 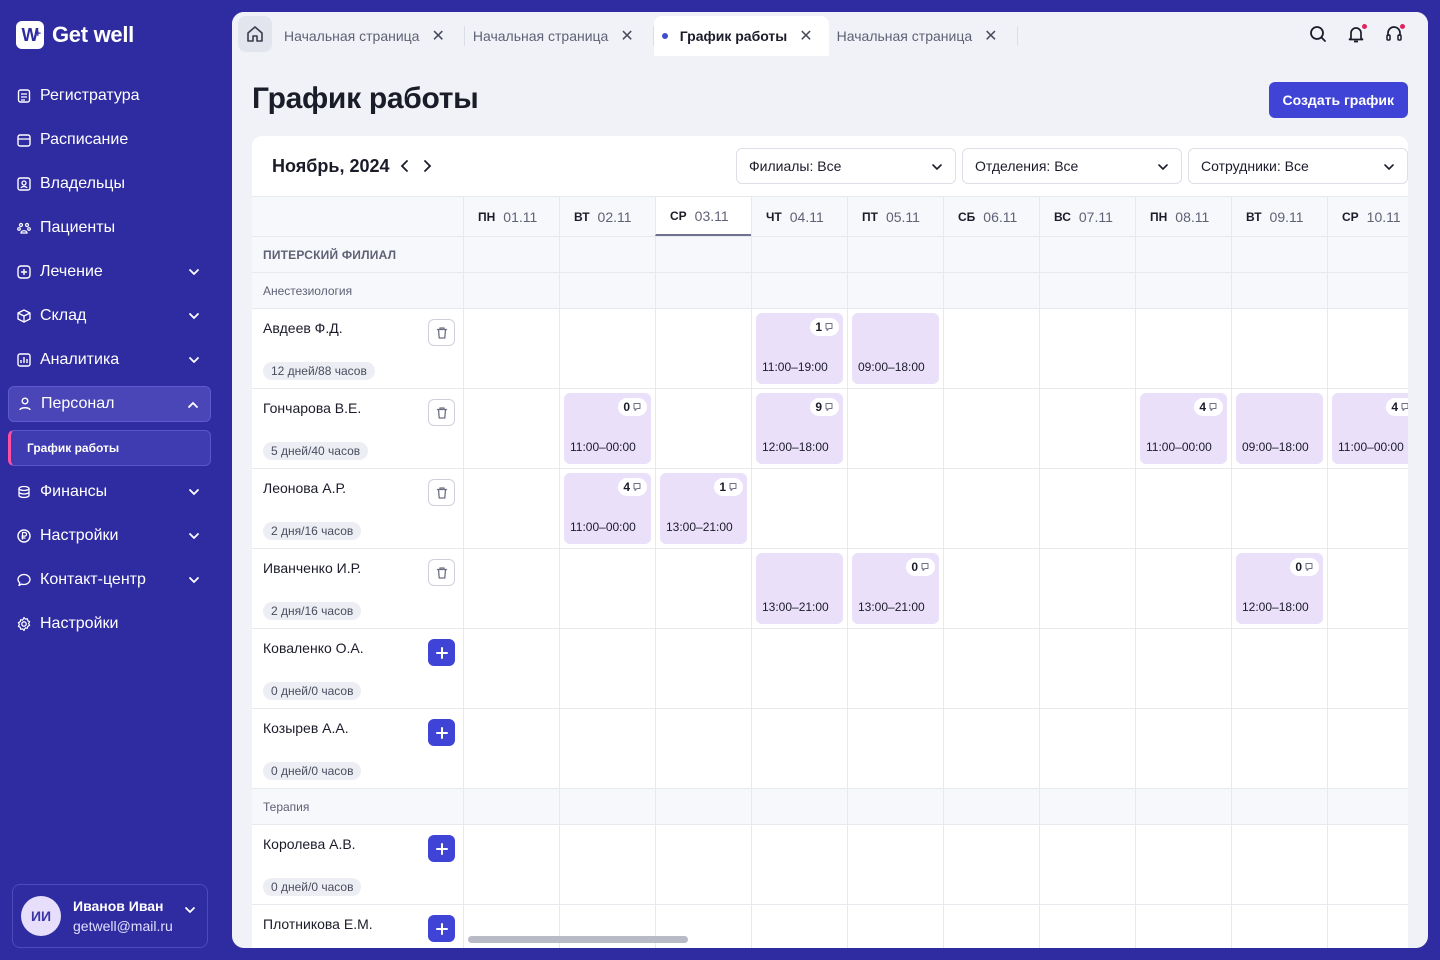 What do you see at coordinates (109, 140) in the screenshot?
I see `sidebar-item-1: Расписание` at bounding box center [109, 140].